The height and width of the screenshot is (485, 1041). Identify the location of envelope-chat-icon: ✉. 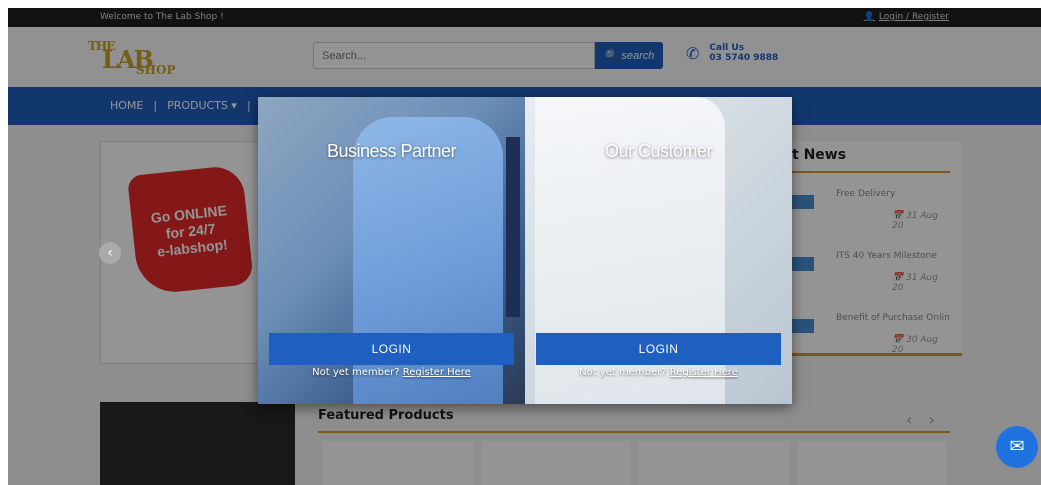
(1017, 447).